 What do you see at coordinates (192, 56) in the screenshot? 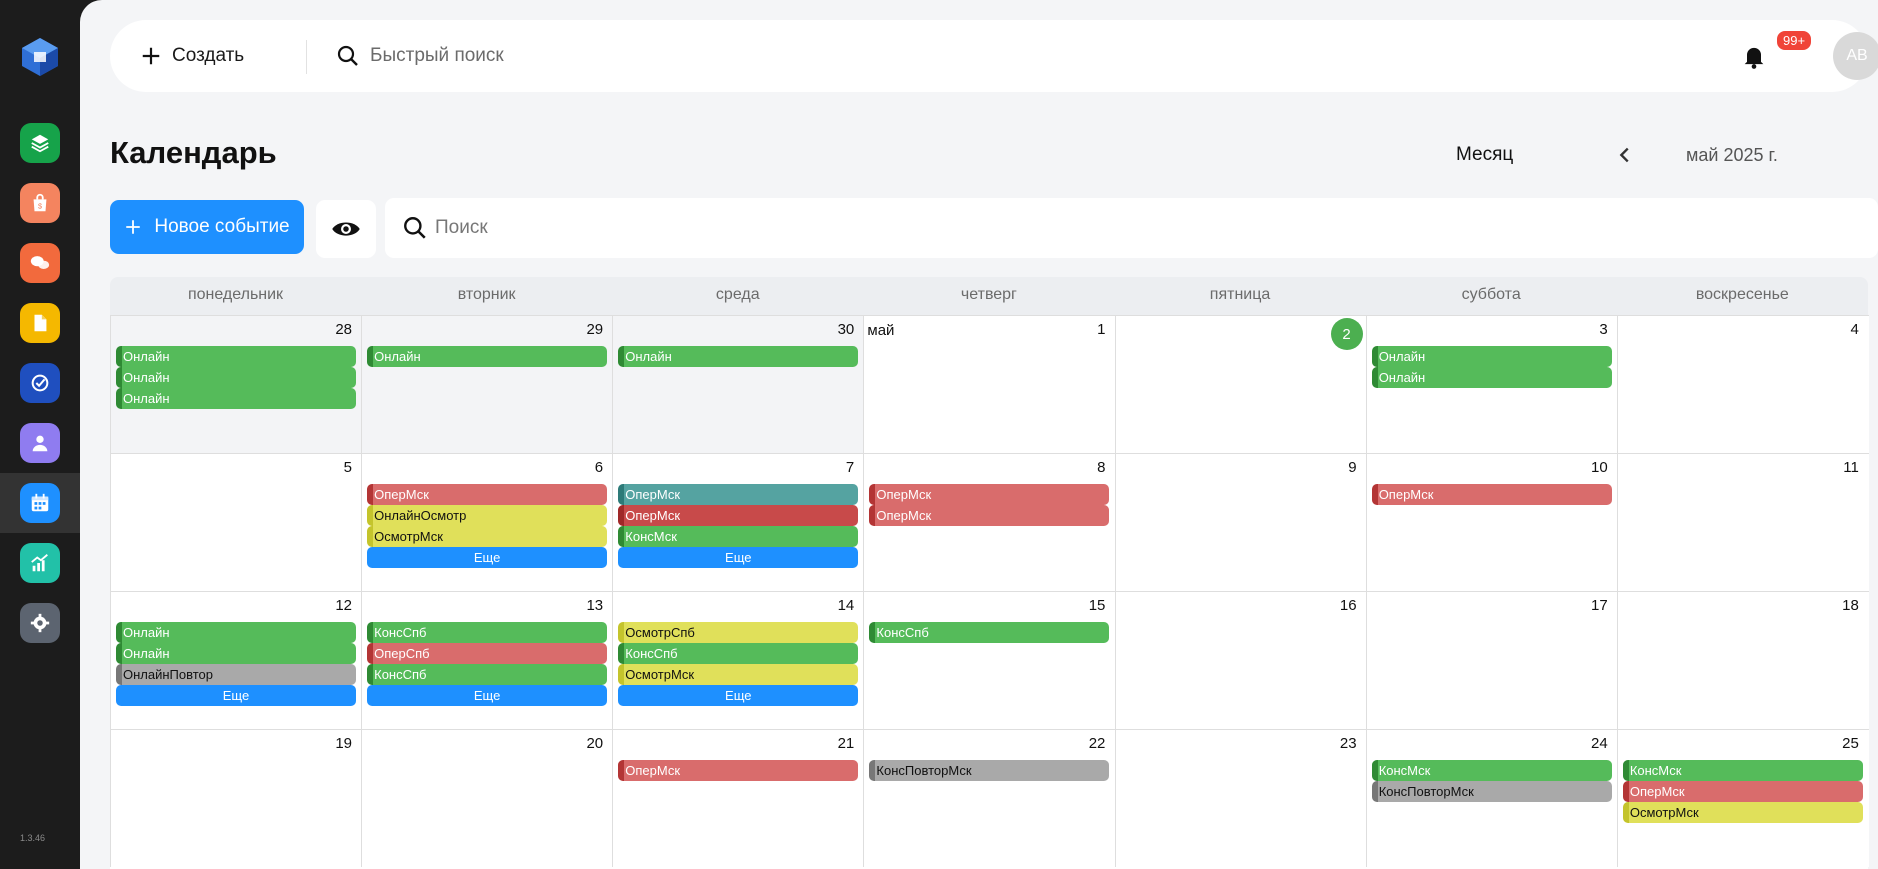
I see `create-button: Создать` at bounding box center [192, 56].